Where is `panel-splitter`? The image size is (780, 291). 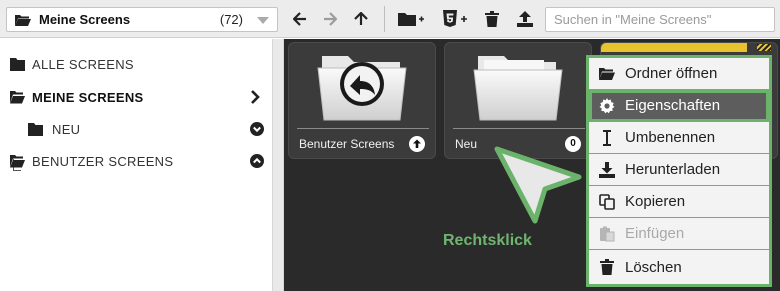 panel-splitter is located at coordinates (278, 165).